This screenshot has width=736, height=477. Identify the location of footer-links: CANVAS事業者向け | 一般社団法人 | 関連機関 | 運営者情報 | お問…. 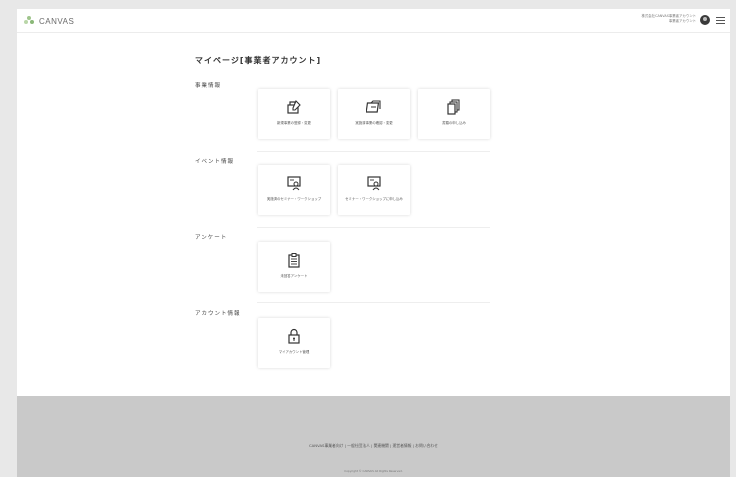
(373, 446).